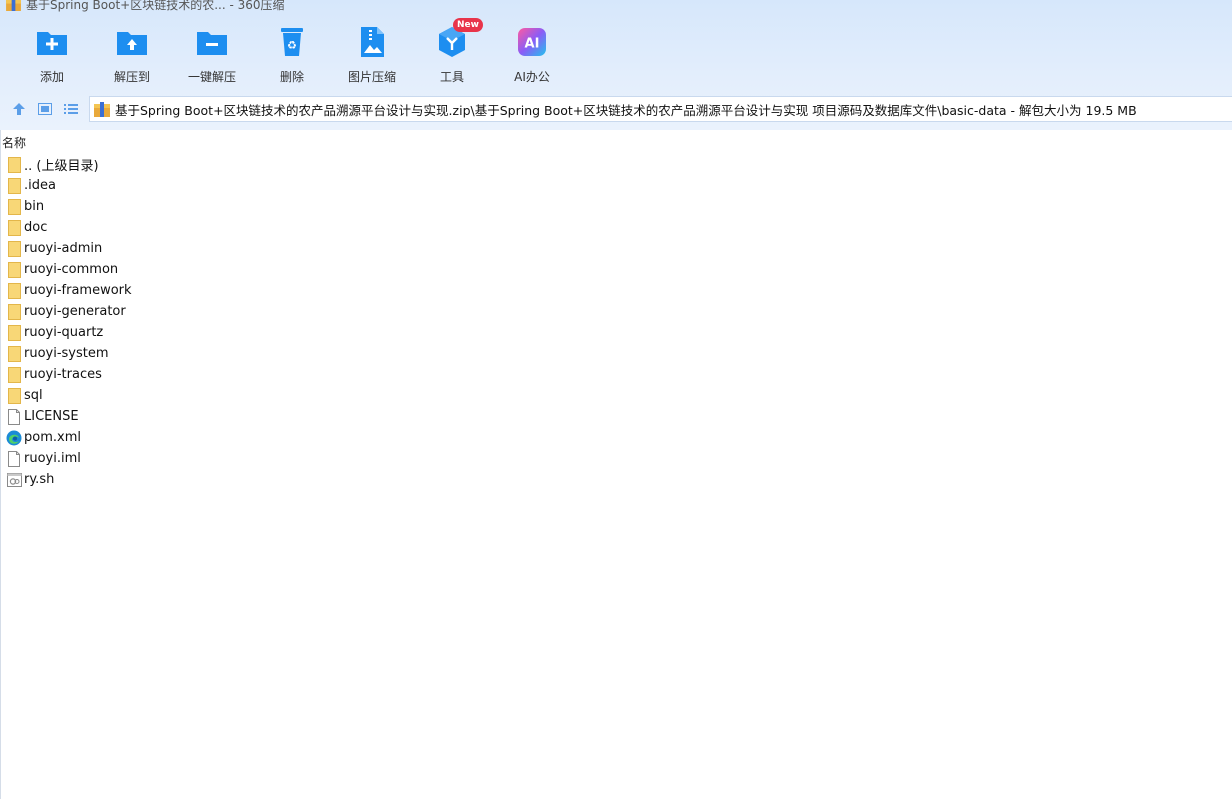 This screenshot has height=799, width=1232. I want to click on list-item: ruoyi-traces, so click(66, 374).